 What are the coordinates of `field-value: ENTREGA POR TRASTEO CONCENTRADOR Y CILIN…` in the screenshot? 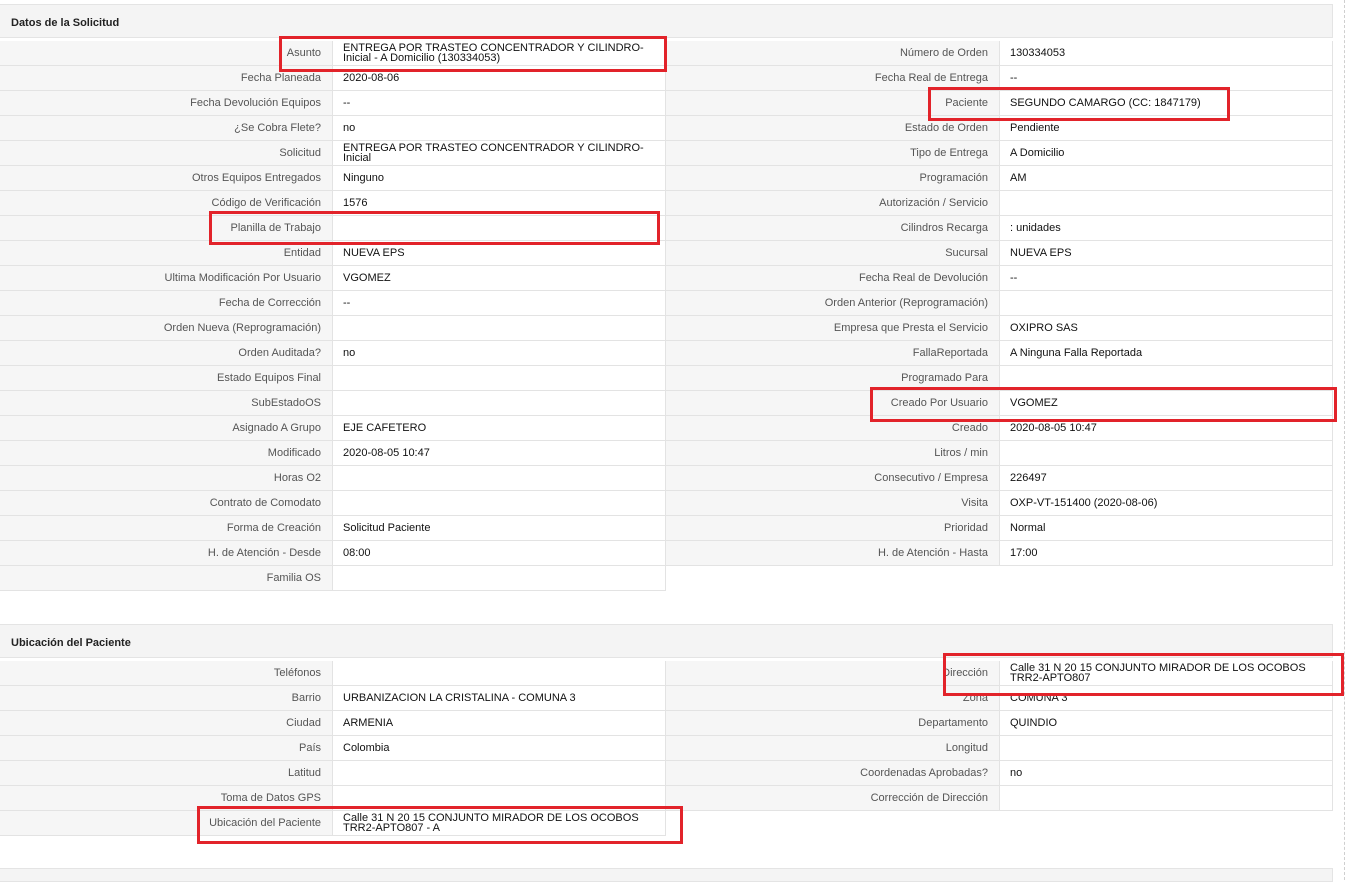 It's located at (499, 53).